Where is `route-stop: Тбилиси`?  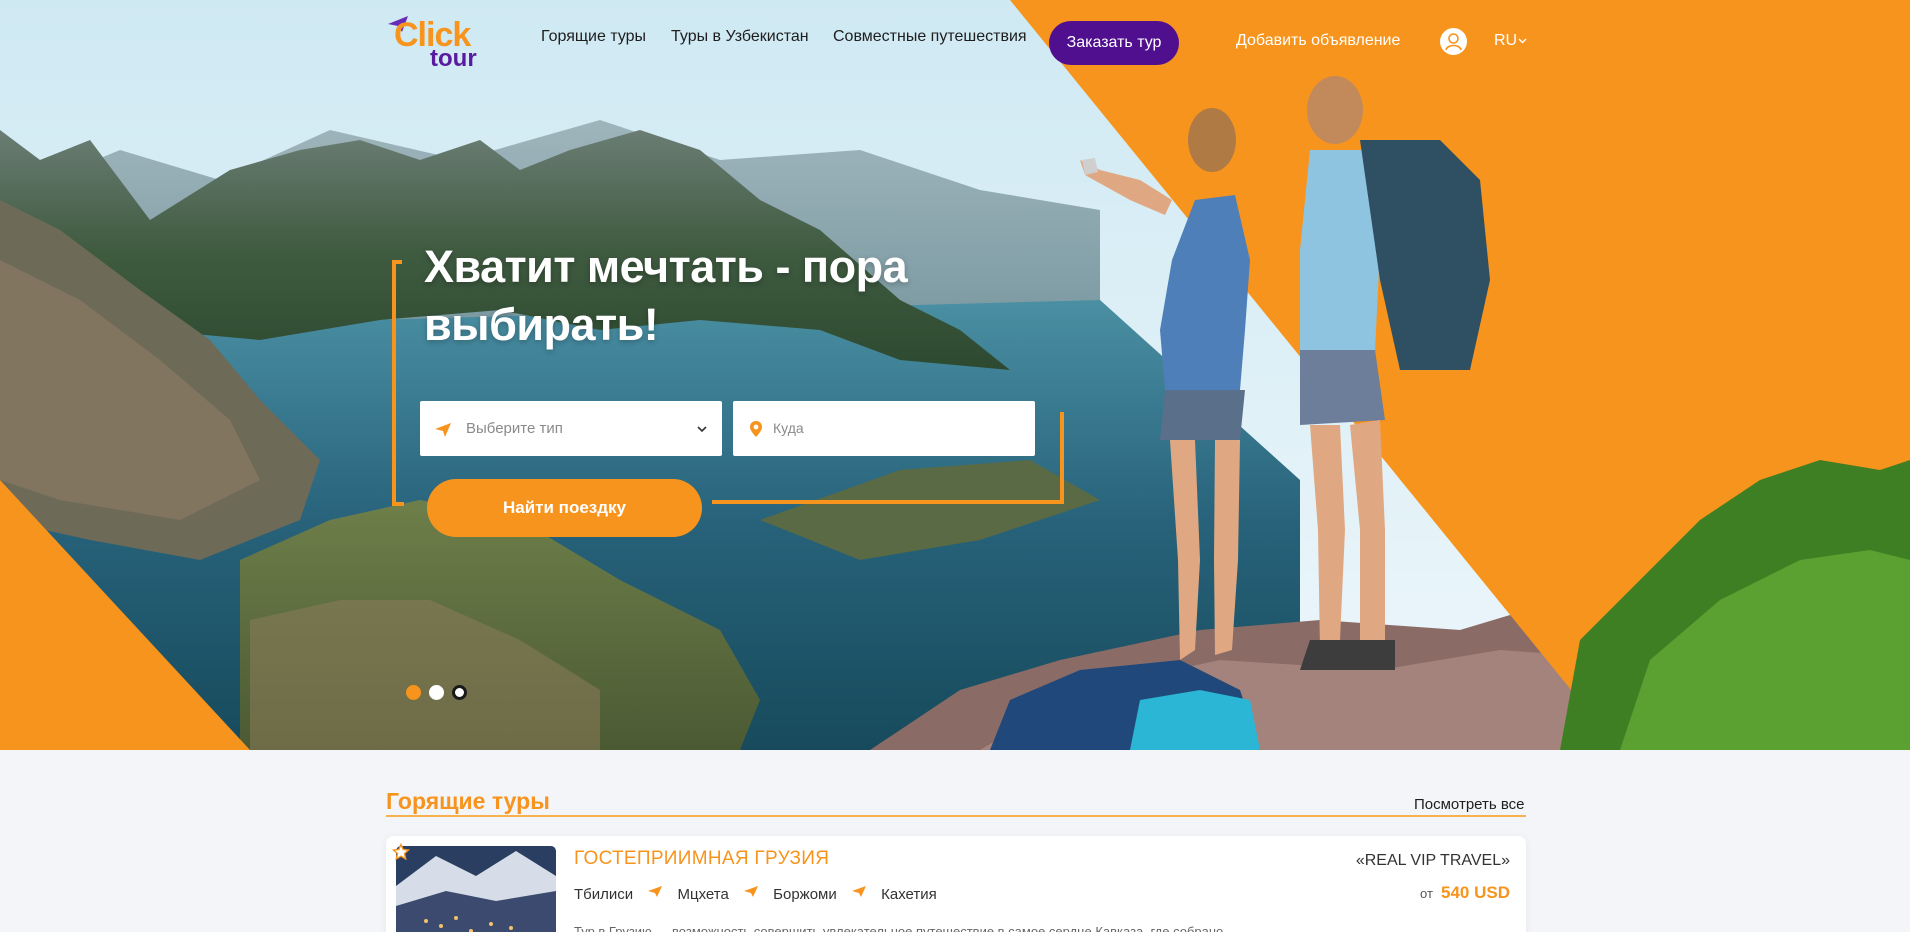 route-stop: Тбилиси is located at coordinates (604, 894).